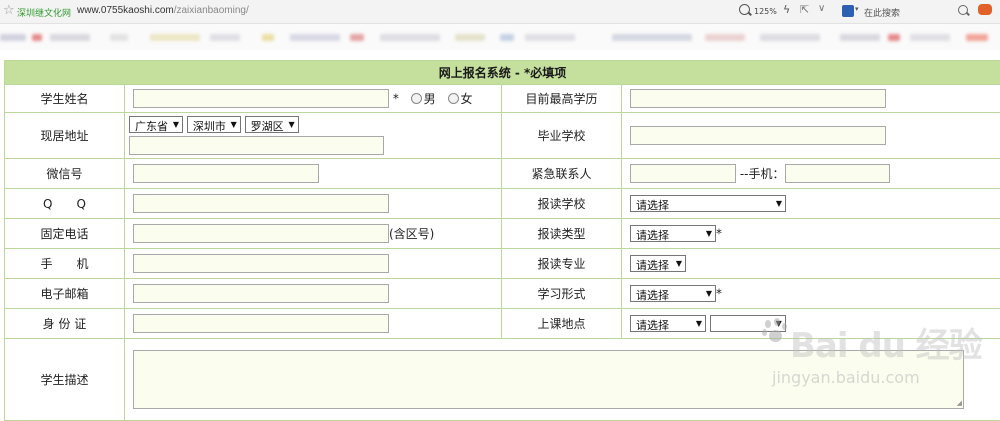 This screenshot has height=421, width=1000. I want to click on email-input, so click(261, 293).